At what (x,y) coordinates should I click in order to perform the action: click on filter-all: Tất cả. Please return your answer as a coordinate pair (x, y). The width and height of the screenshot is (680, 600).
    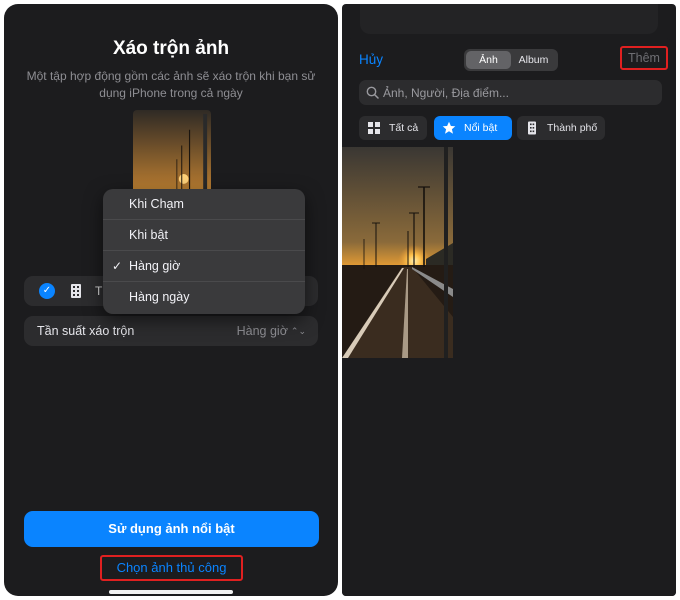
    Looking at the image, I should click on (393, 128).